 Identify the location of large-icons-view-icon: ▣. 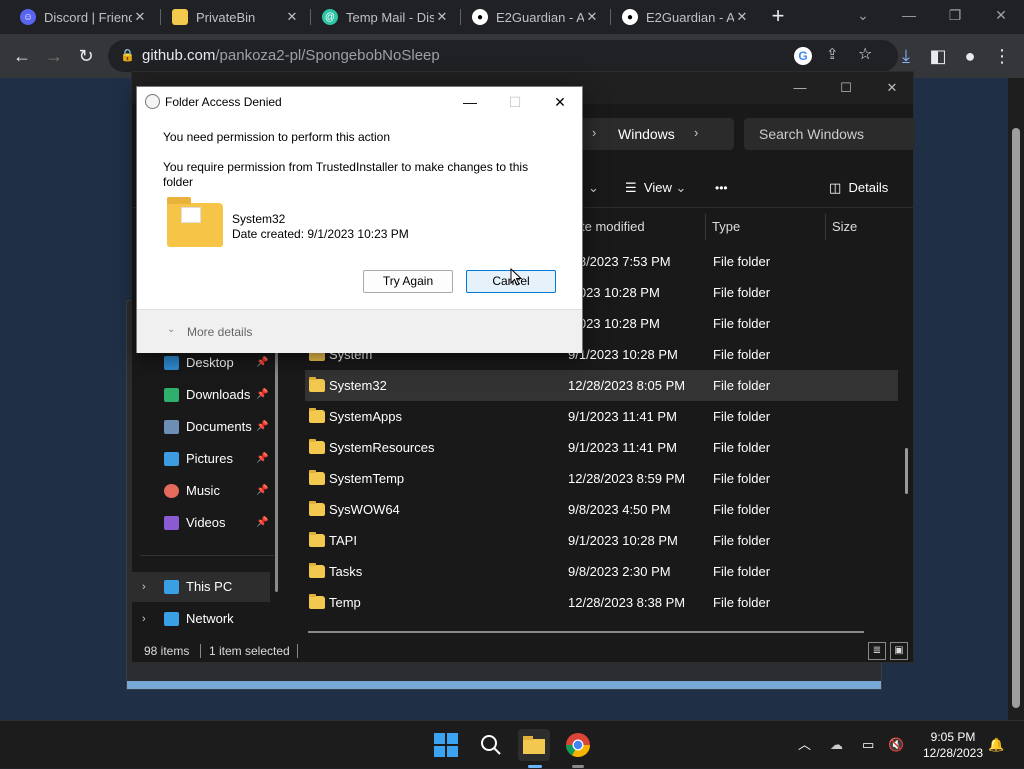
(899, 651).